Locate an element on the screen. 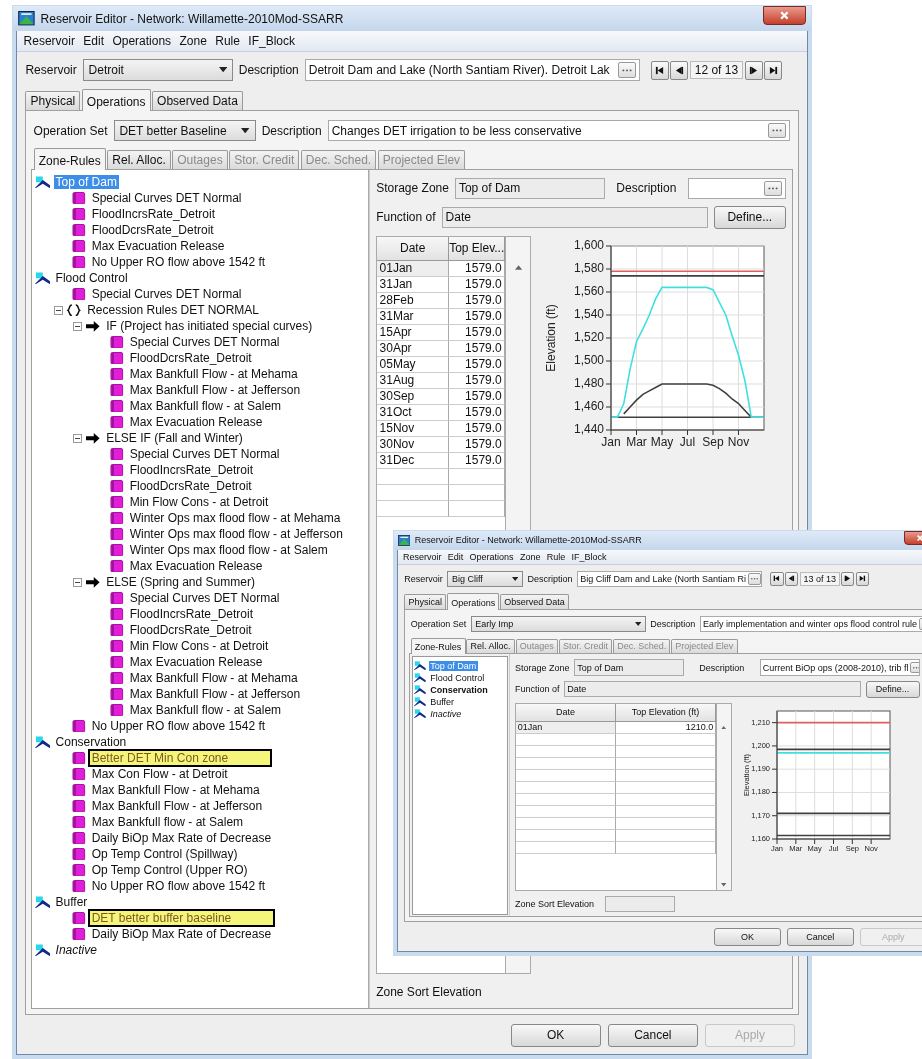 This screenshot has height=1059, width=922. table-cell: 31Mar is located at coordinates (413, 316).